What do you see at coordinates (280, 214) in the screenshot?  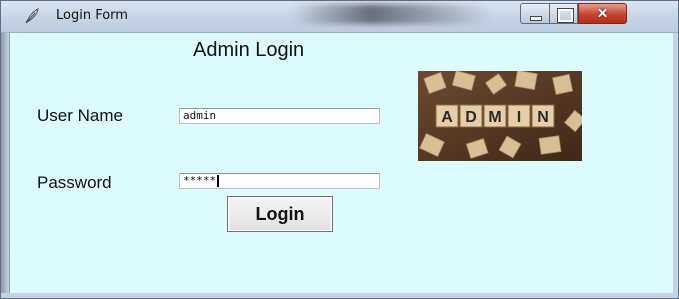 I see `login-button: Login` at bounding box center [280, 214].